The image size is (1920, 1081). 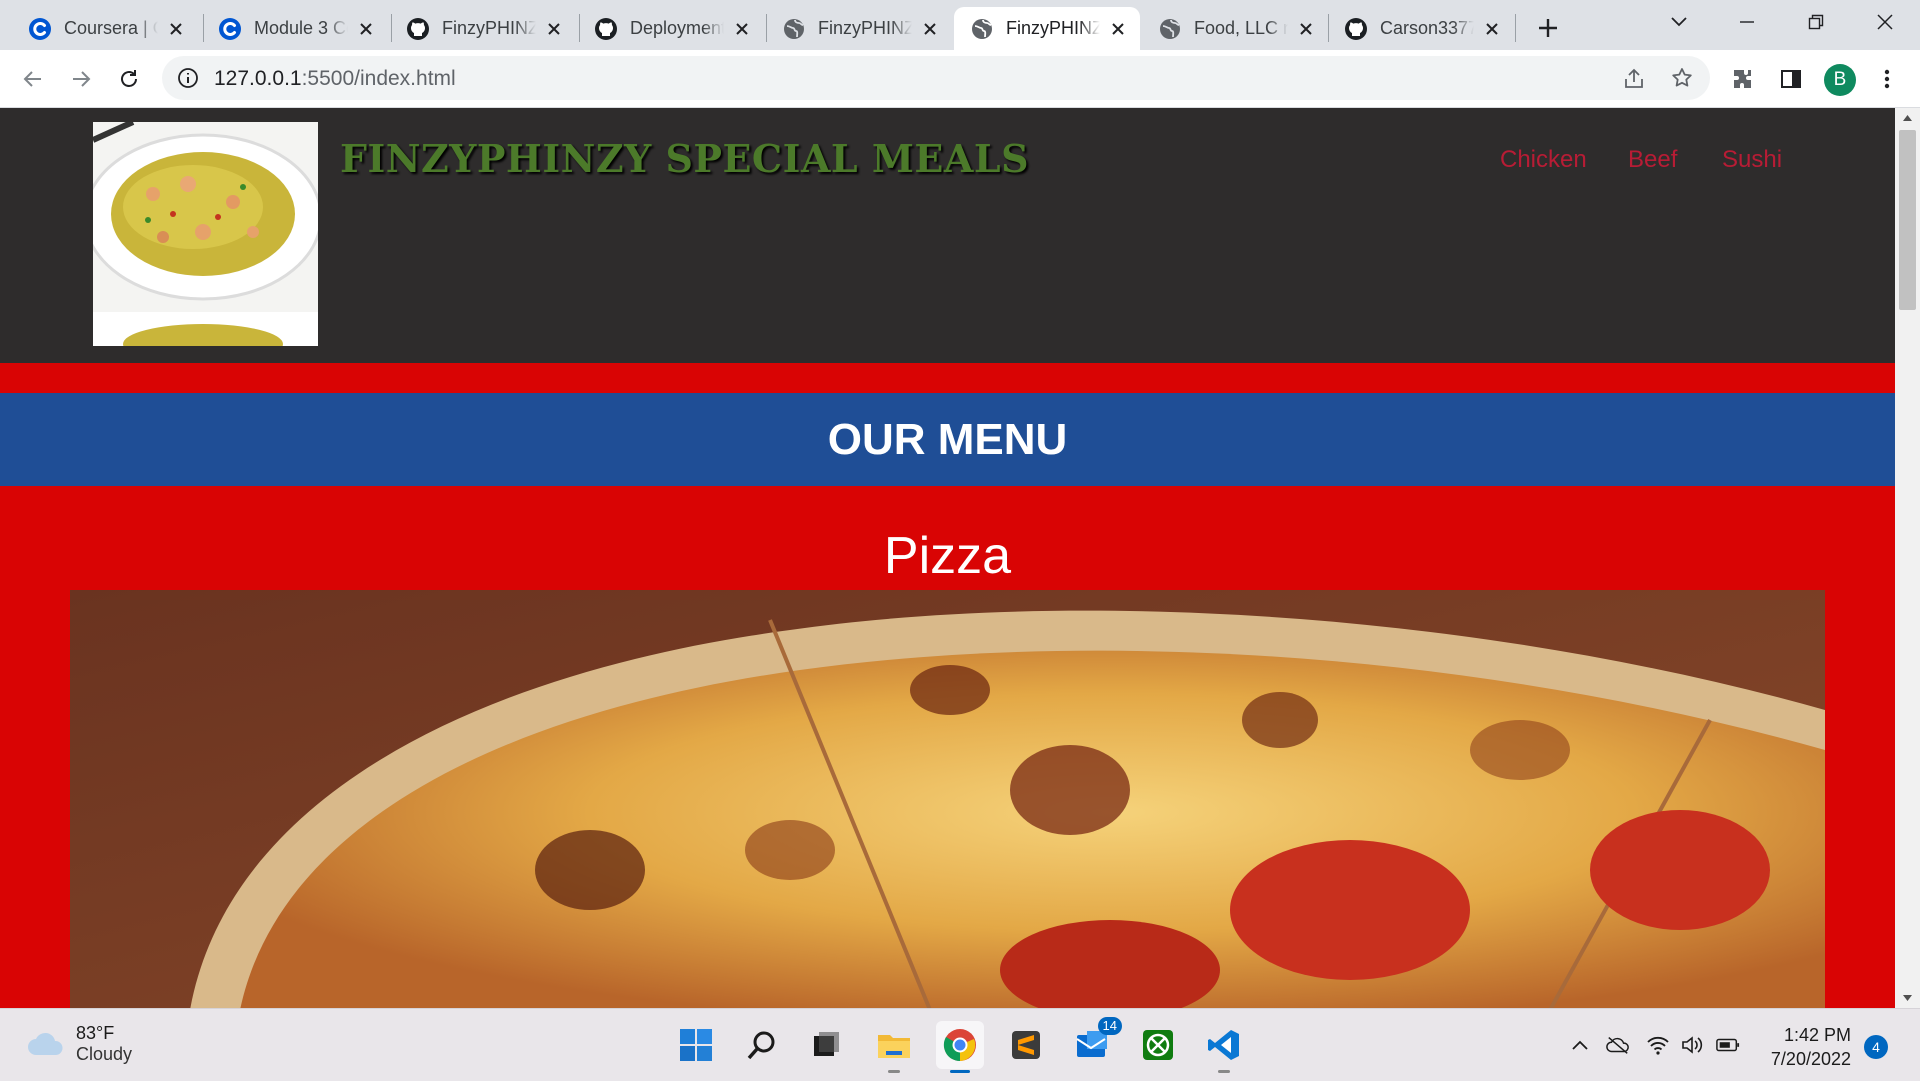 I want to click on new-tab-button, so click(x=1548, y=28).